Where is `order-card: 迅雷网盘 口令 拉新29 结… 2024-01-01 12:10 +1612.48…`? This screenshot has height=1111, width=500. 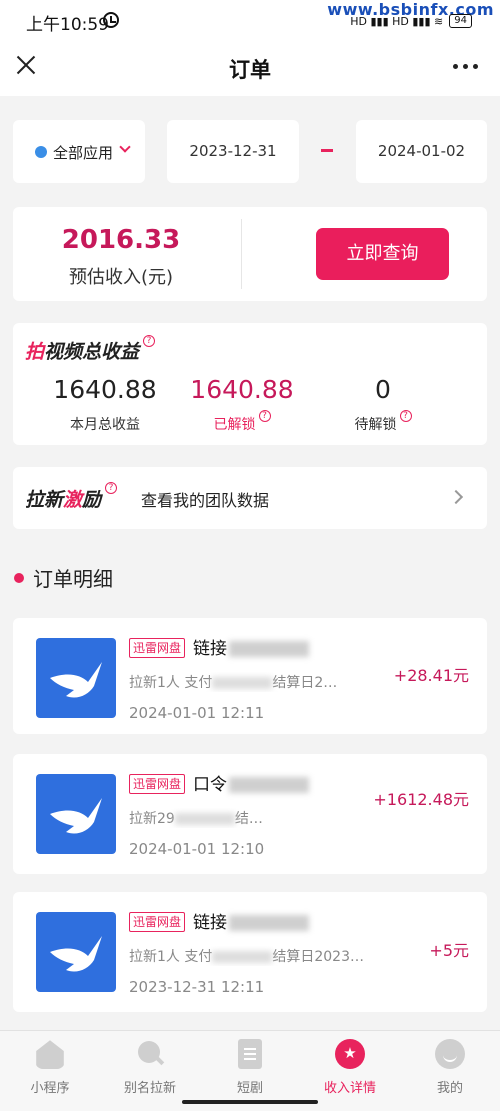 order-card: 迅雷网盘 口令 拉新29 结… 2024-01-01 12:10 +1612.48… is located at coordinates (250, 814).